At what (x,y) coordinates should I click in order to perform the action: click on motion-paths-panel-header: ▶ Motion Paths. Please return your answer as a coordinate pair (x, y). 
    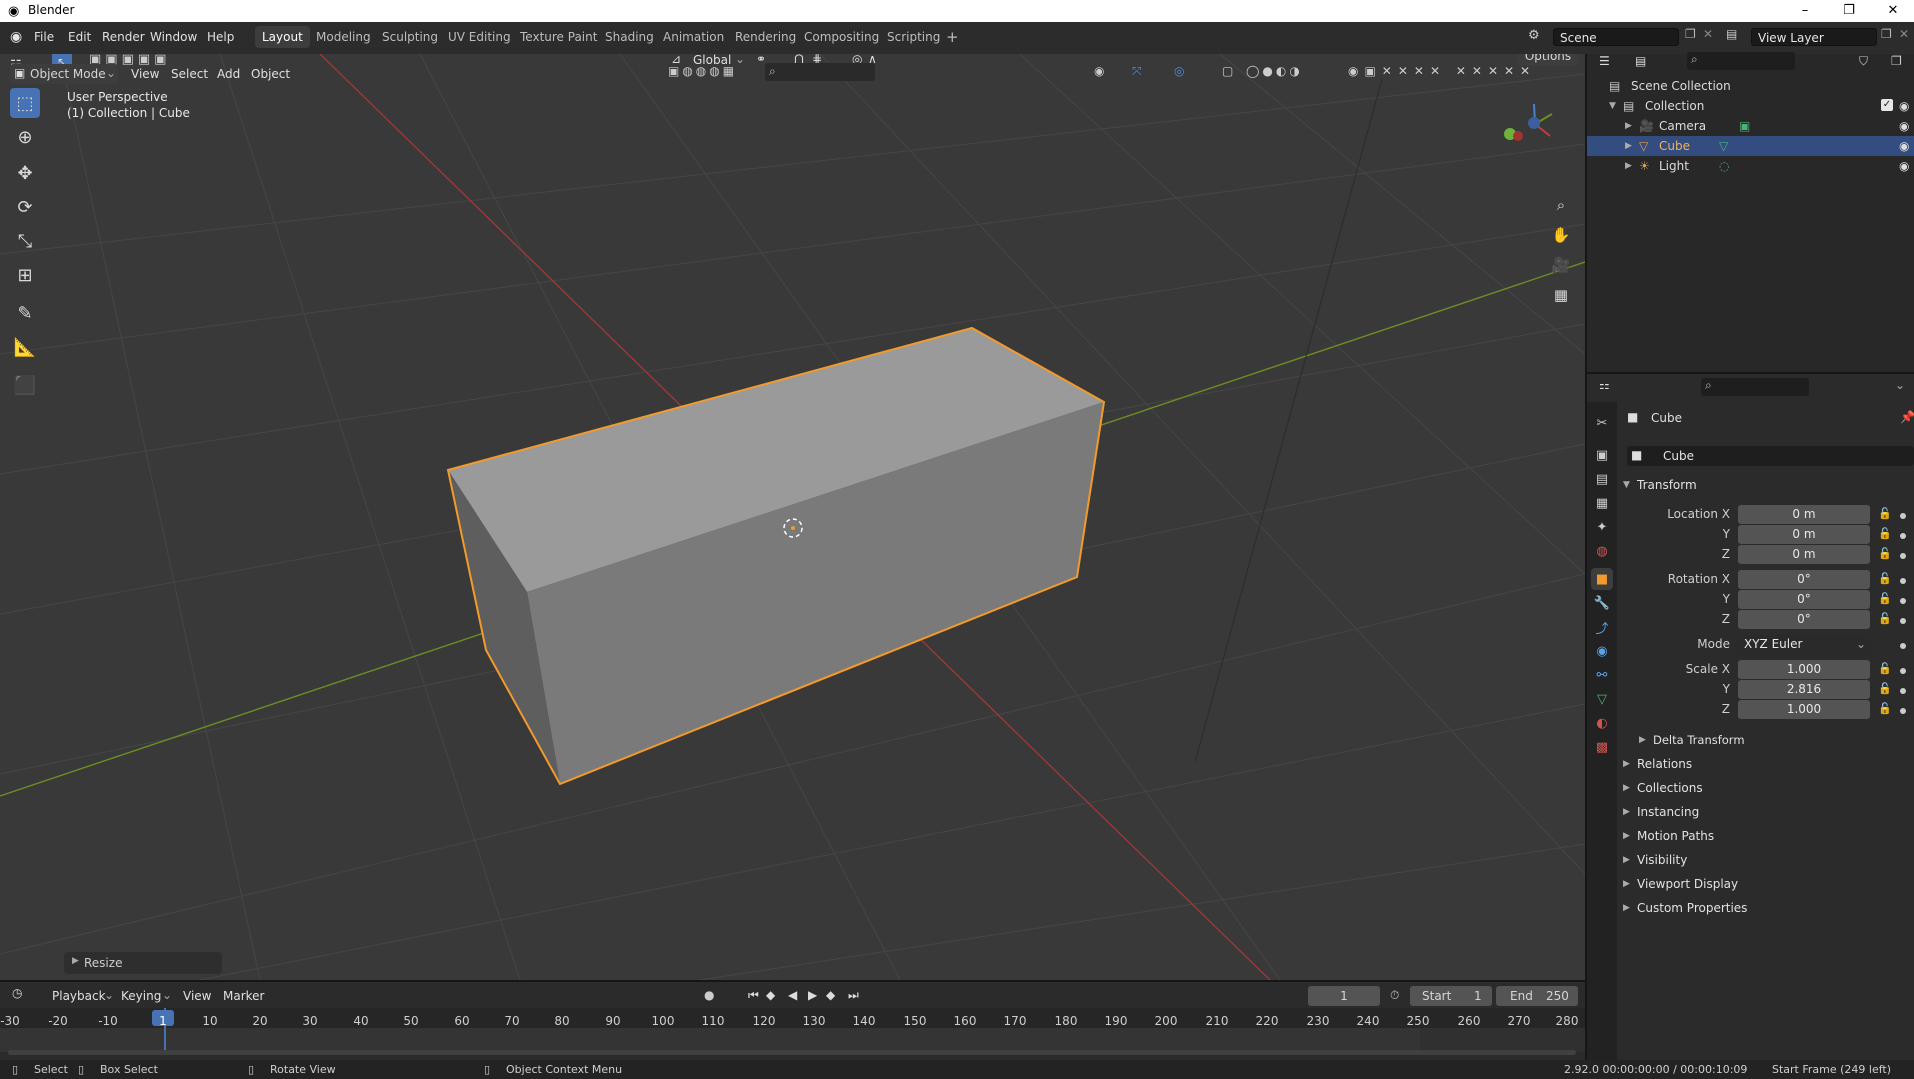
    Looking at the image, I should click on (1764, 836).